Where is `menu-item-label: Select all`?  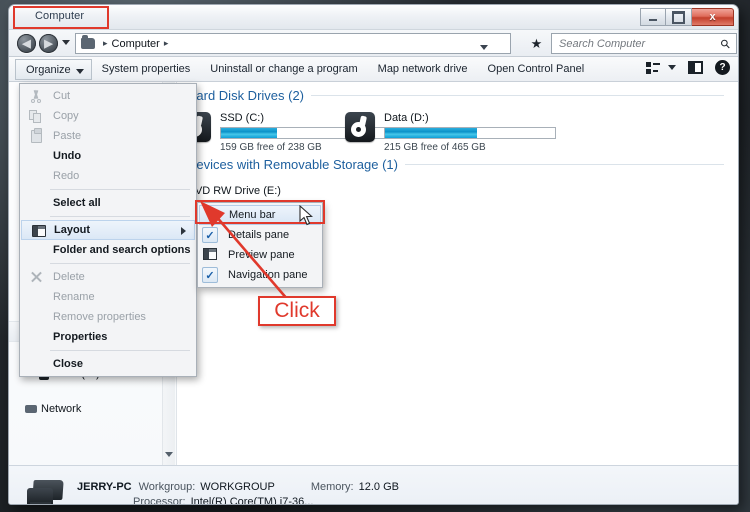 menu-item-label: Select all is located at coordinates (77, 203).